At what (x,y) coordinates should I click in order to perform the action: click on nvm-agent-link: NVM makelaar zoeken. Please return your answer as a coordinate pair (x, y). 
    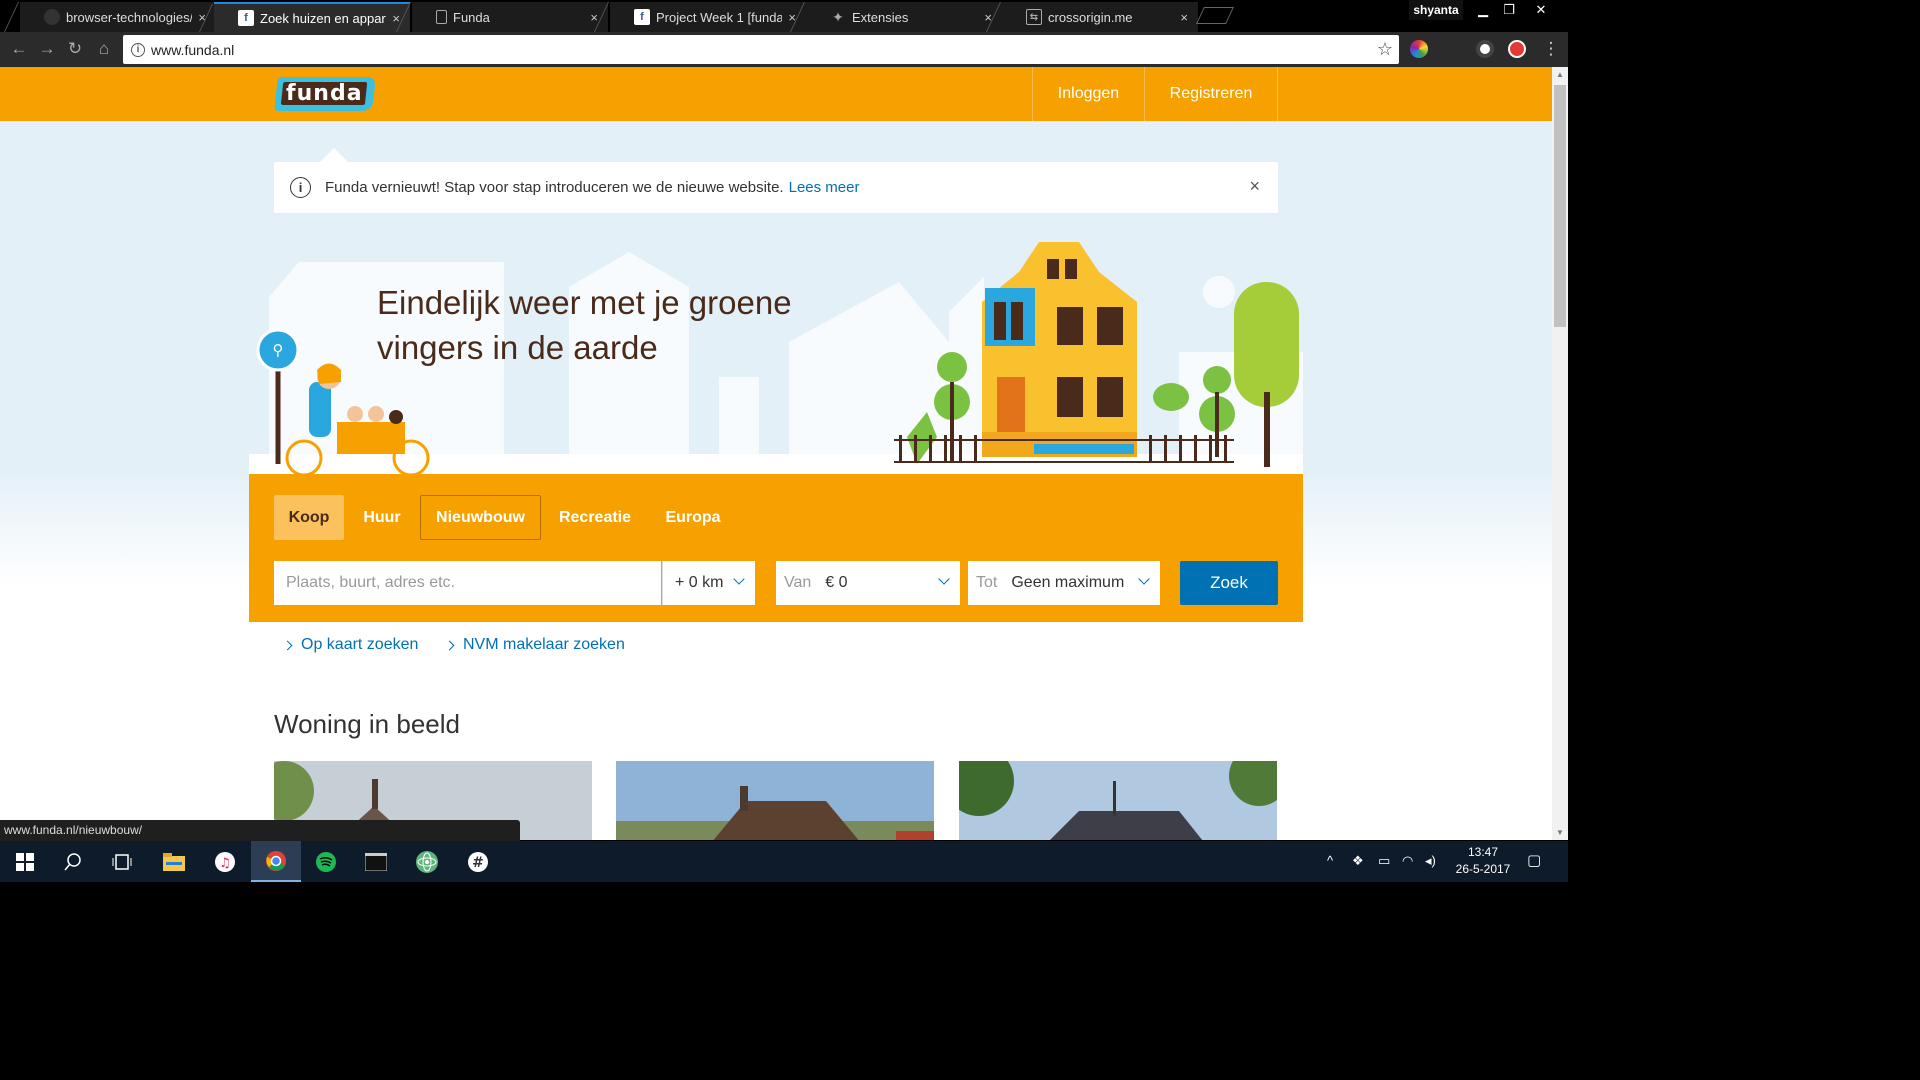
    Looking at the image, I should click on (534, 645).